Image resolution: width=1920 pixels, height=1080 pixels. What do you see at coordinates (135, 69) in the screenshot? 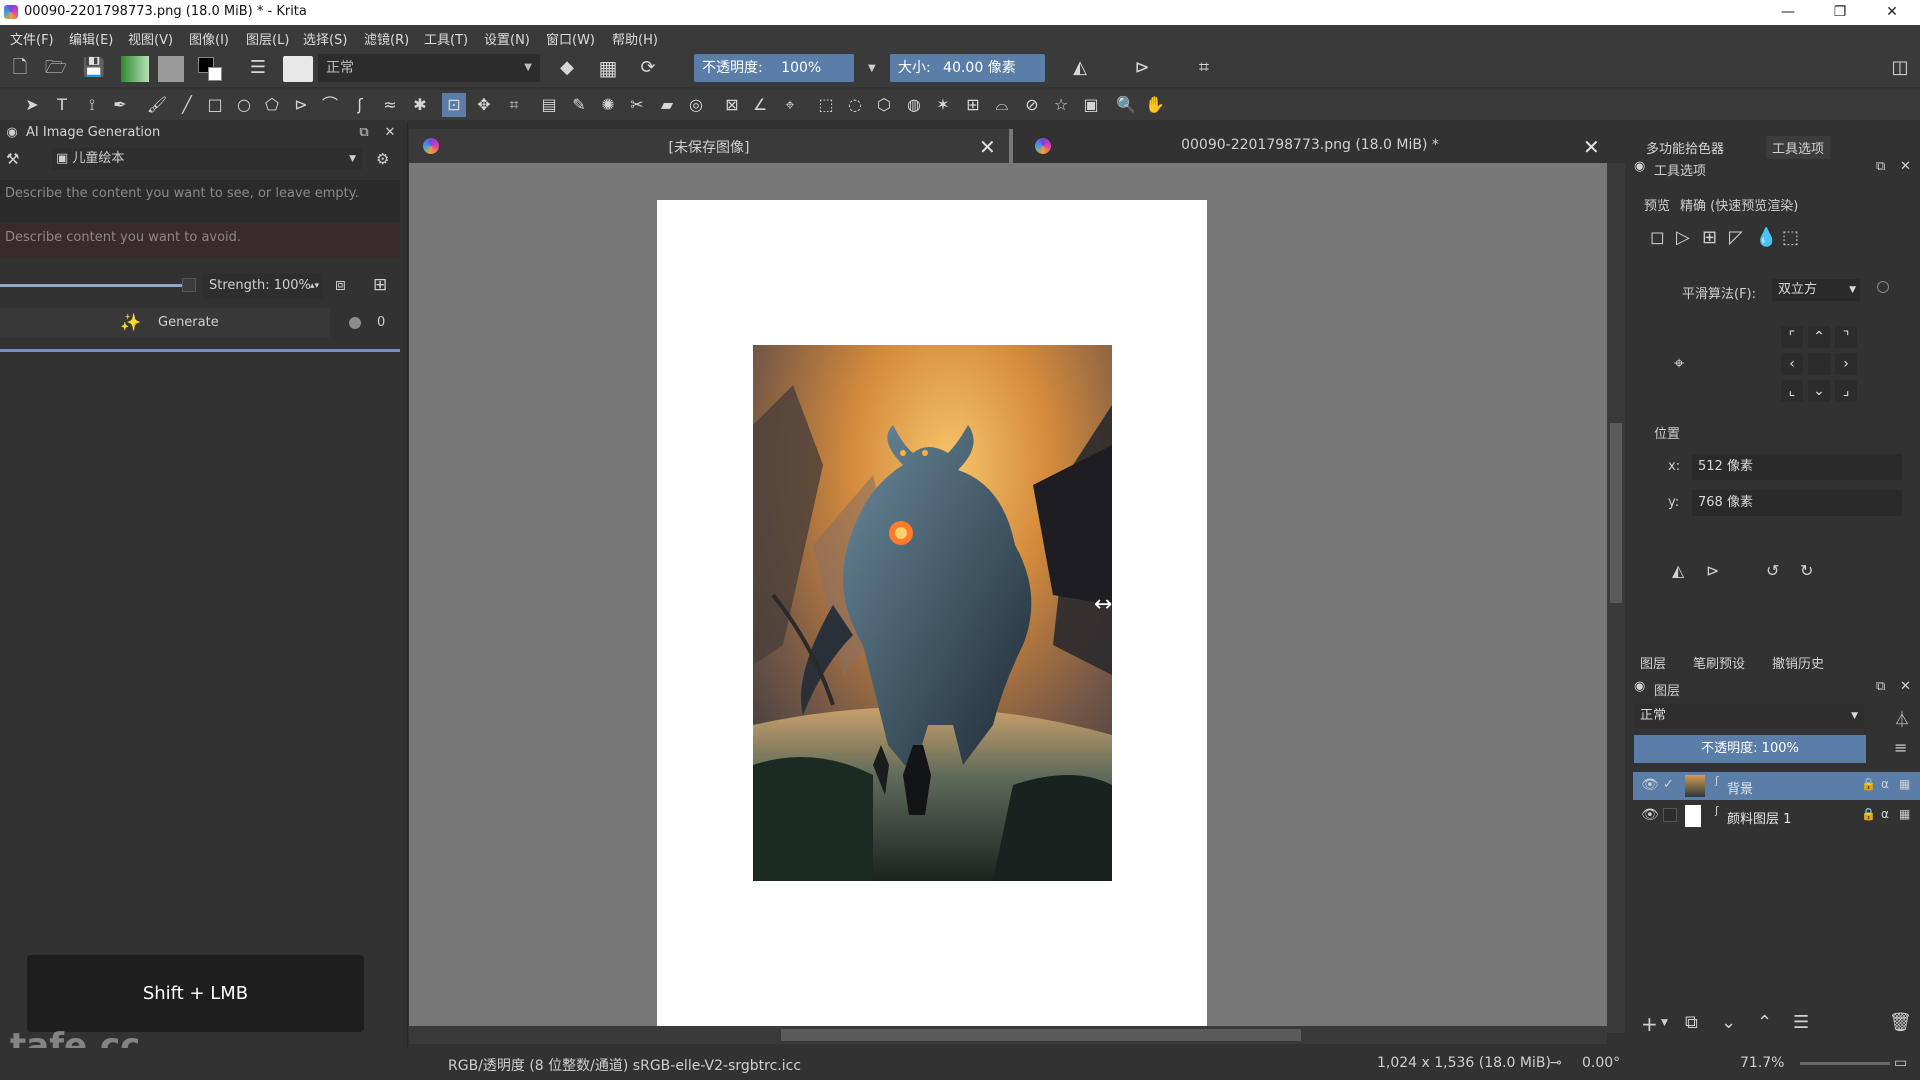
I see `gradient-swatch` at bounding box center [135, 69].